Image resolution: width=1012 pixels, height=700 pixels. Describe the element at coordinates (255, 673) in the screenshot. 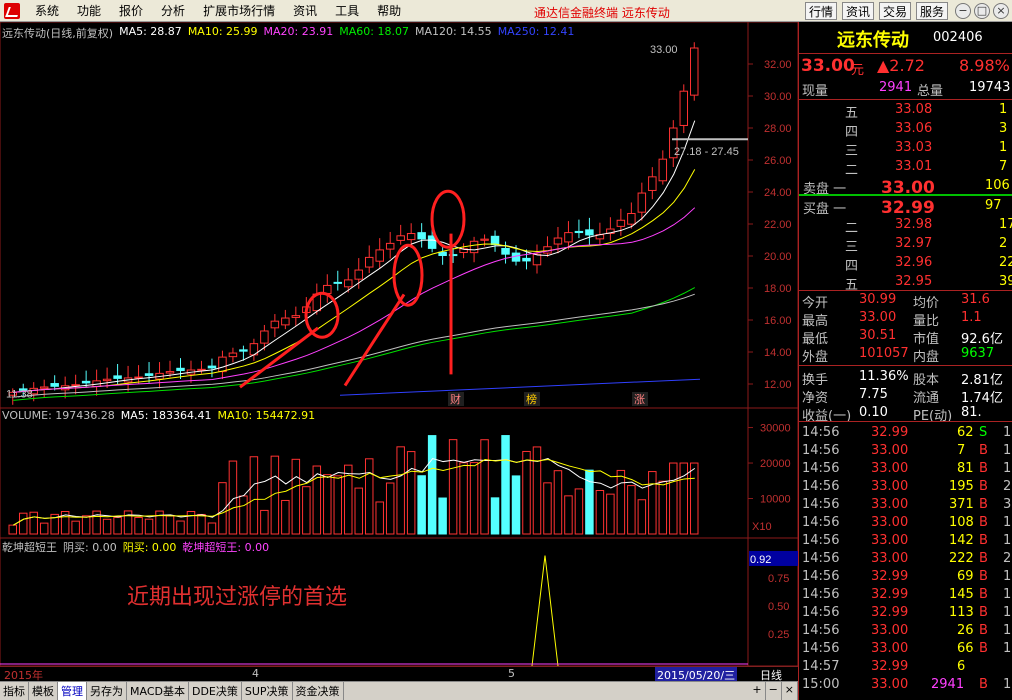

I see `date-axis-april: 4` at that location.